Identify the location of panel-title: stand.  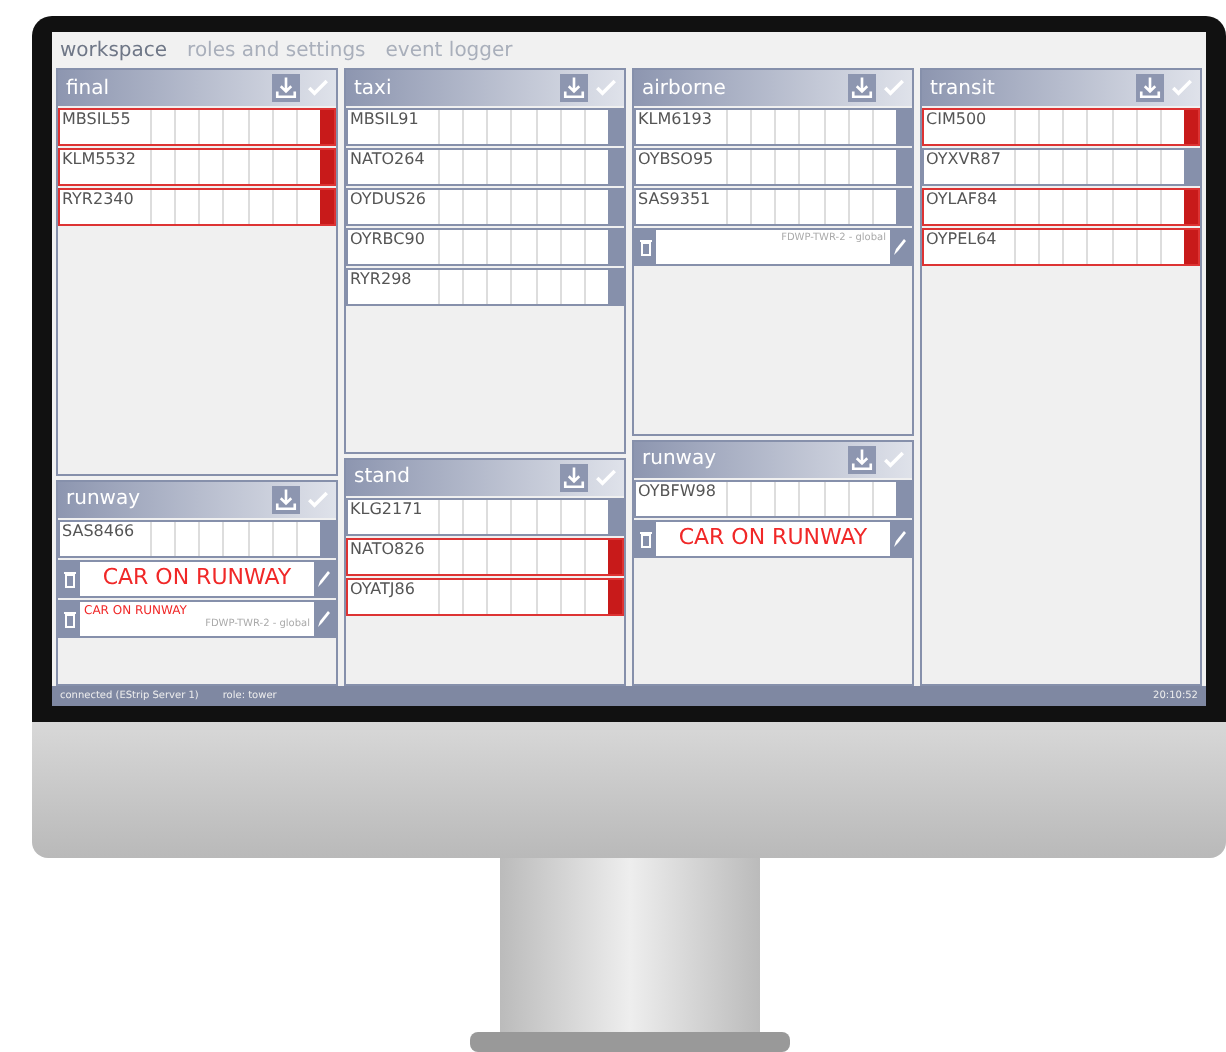
(383, 477).